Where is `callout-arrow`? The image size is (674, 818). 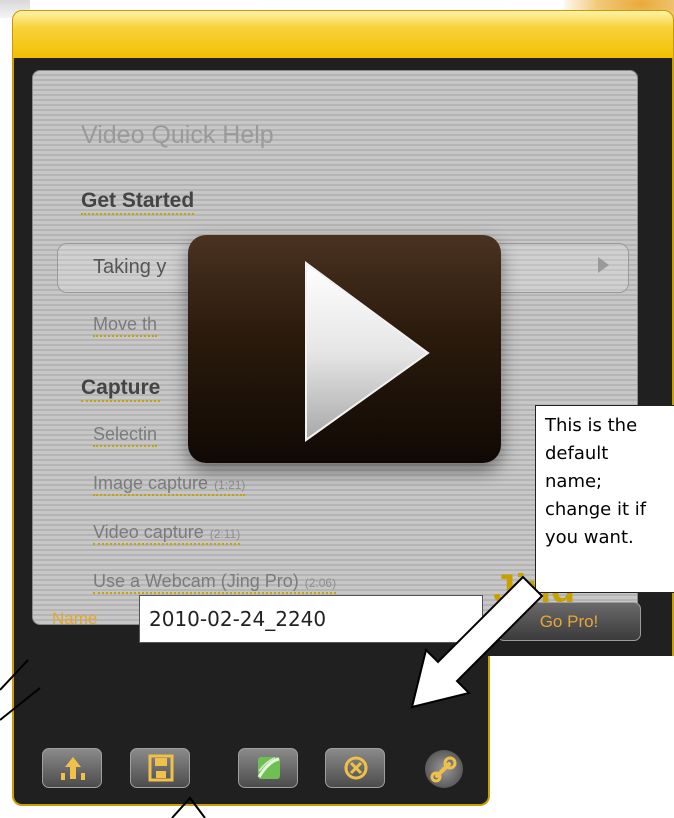
callout-arrow is located at coordinates (477, 642).